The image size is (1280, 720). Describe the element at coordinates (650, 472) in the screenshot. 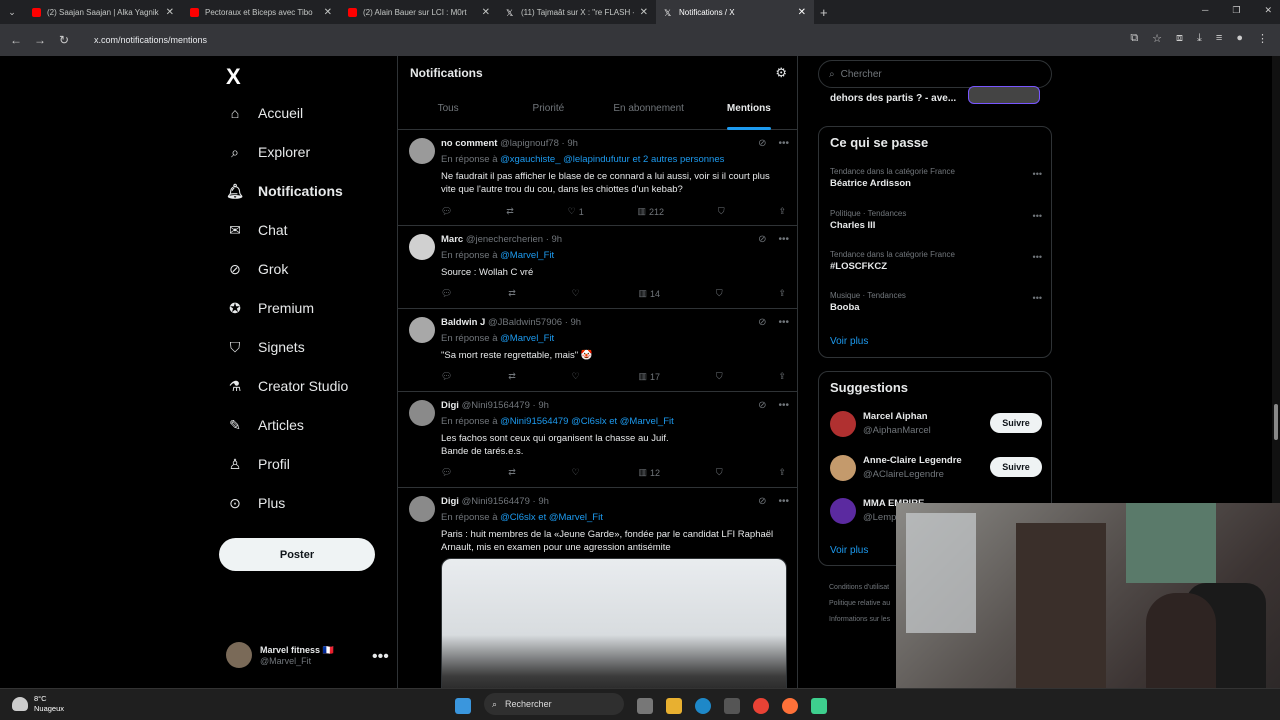

I see `views-button: ▥ 12` at that location.